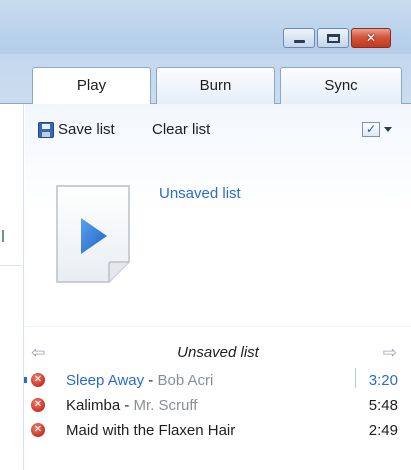  What do you see at coordinates (383, 380) in the screenshot?
I see `track-duration: 3:20` at bounding box center [383, 380].